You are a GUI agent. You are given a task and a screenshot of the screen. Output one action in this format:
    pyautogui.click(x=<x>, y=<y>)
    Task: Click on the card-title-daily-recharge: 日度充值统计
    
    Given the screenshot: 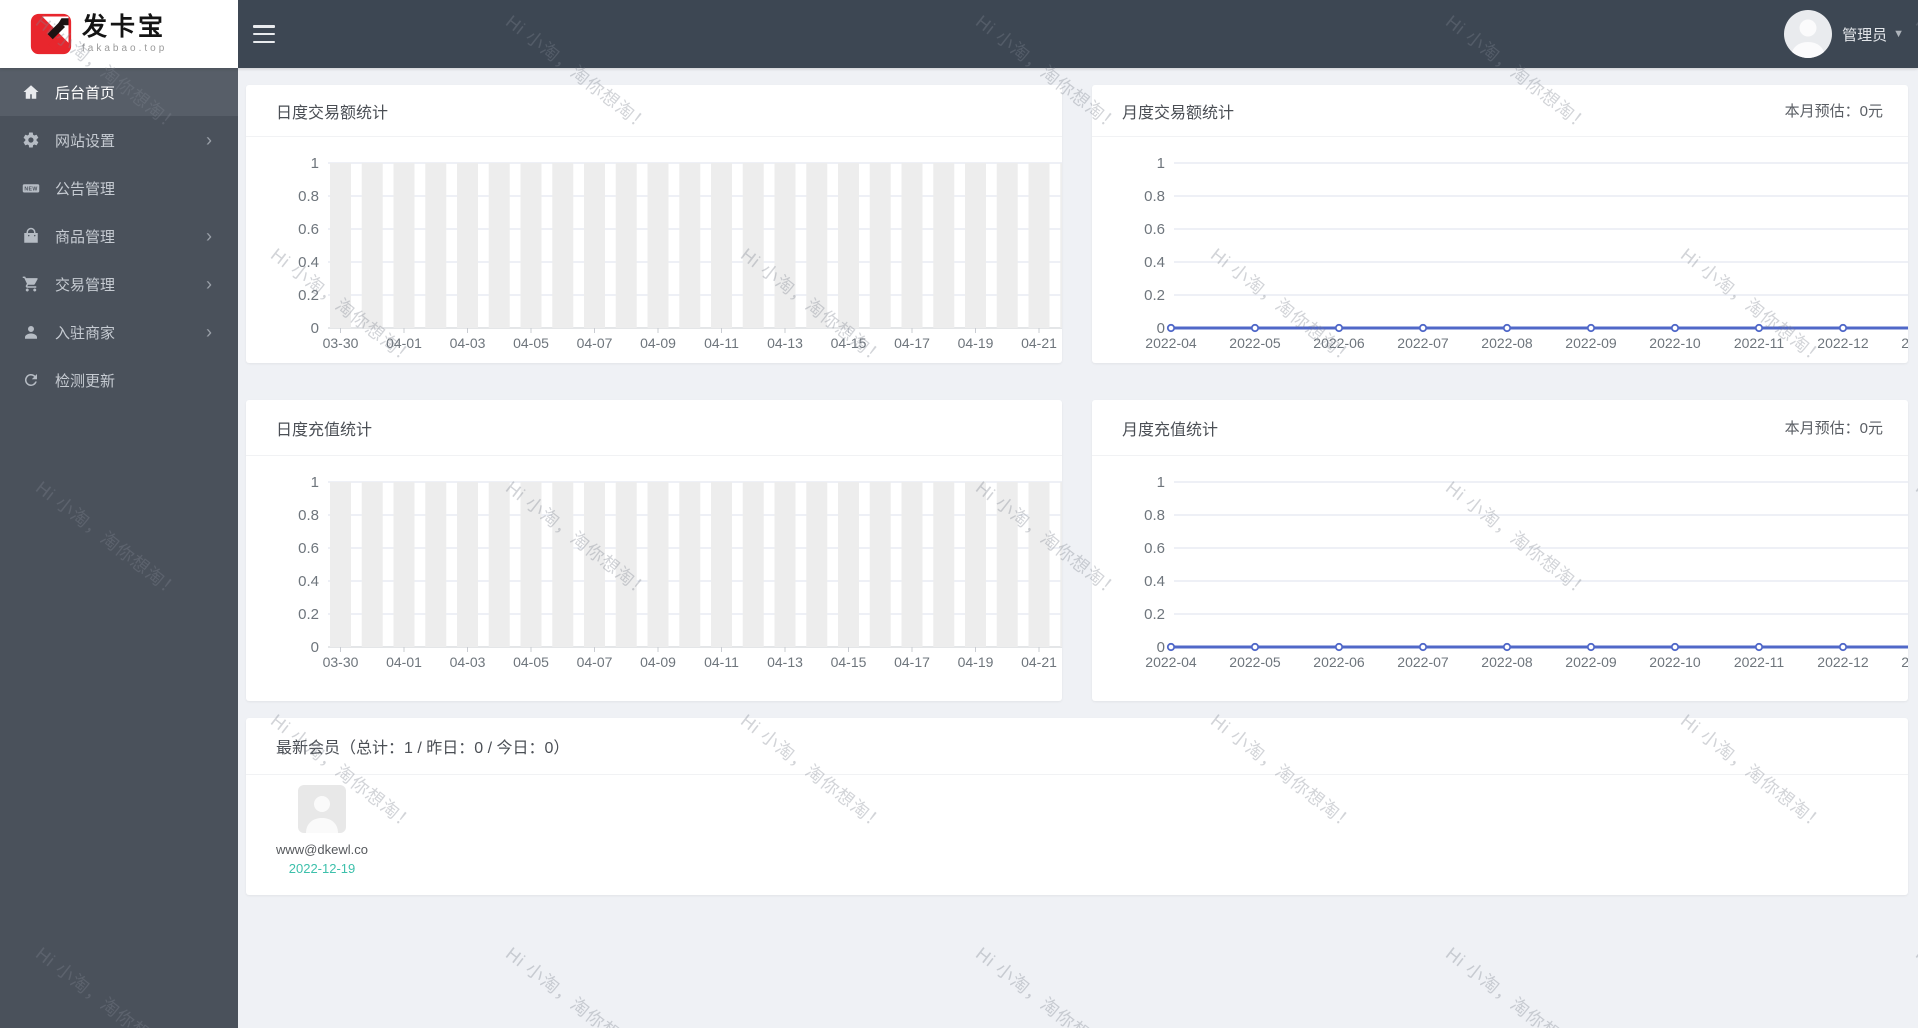 What is the action you would take?
    pyautogui.click(x=324, y=430)
    